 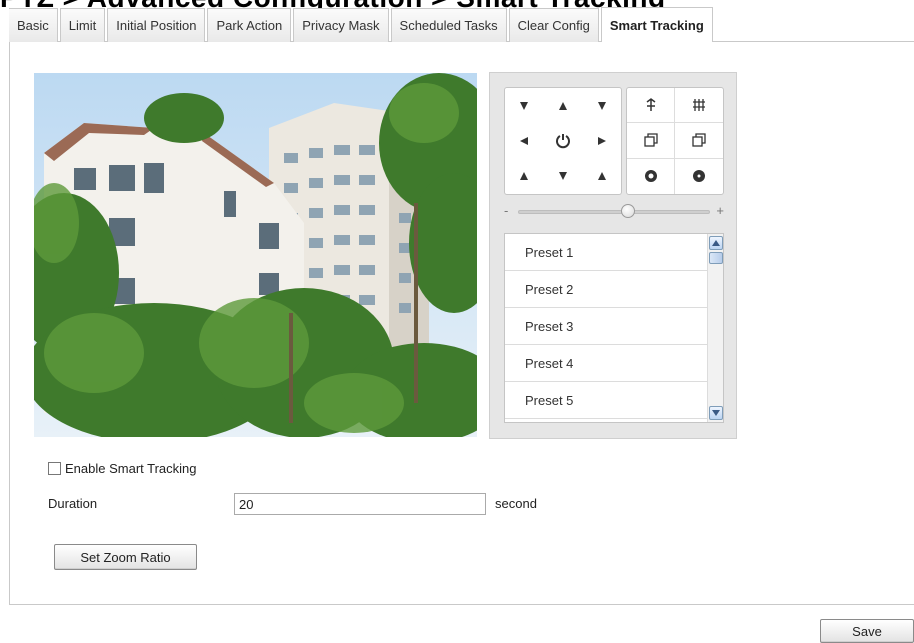 What do you see at coordinates (360, 504) in the screenshot?
I see `duration-input` at bounding box center [360, 504].